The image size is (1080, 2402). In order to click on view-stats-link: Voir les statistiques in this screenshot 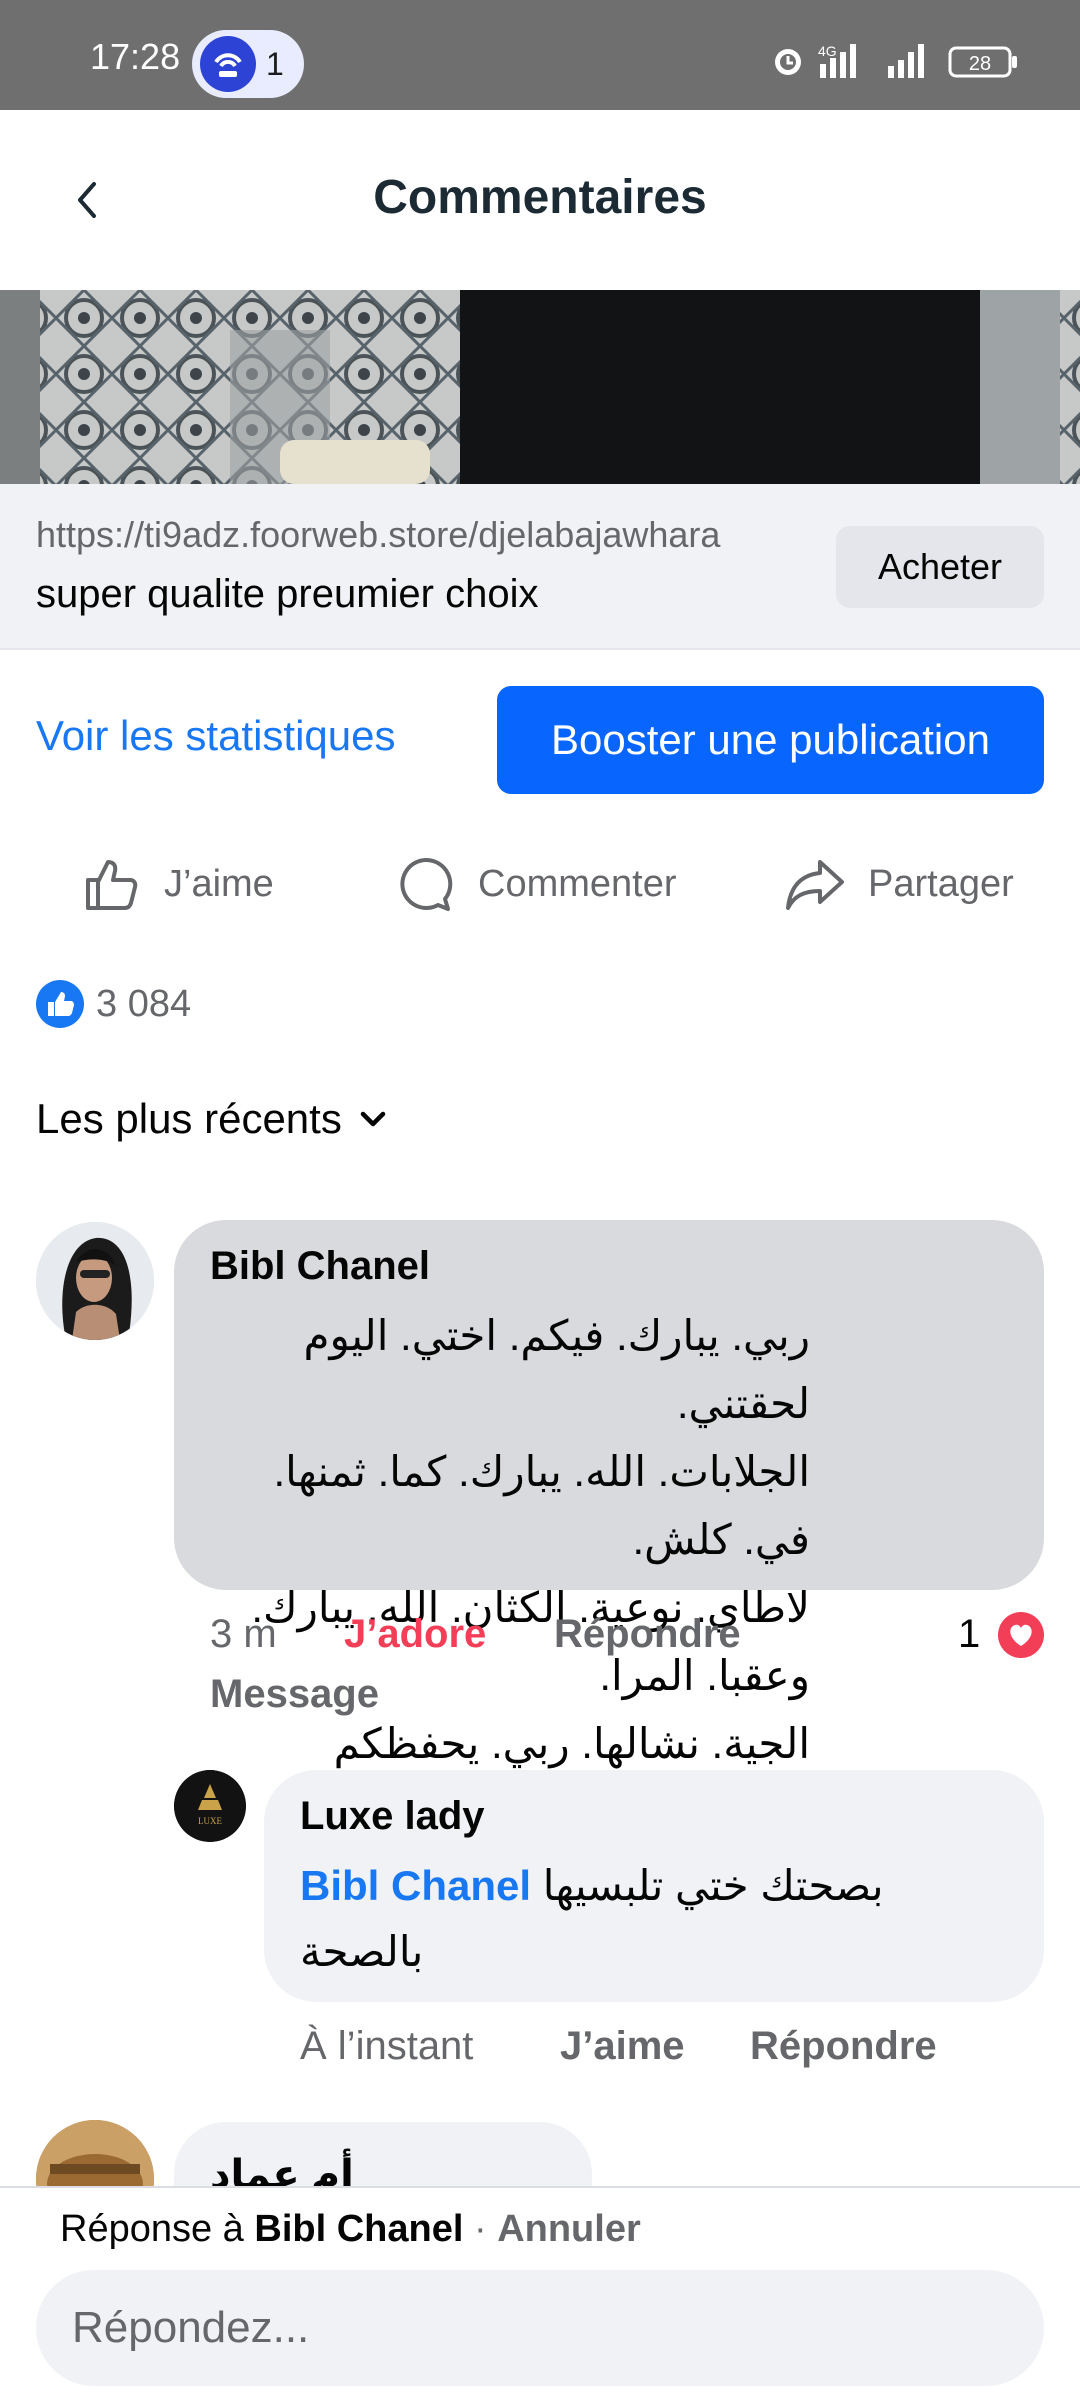, I will do `click(216, 736)`.